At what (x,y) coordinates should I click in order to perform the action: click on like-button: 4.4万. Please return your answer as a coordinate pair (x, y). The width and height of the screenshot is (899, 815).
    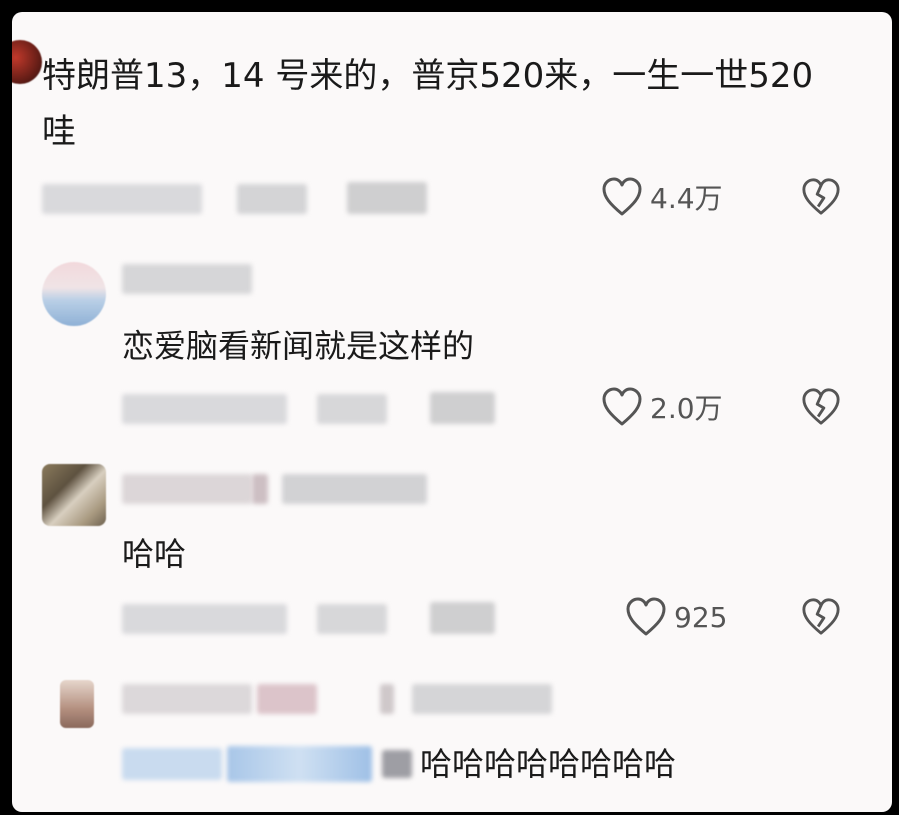
    Looking at the image, I should click on (661, 197).